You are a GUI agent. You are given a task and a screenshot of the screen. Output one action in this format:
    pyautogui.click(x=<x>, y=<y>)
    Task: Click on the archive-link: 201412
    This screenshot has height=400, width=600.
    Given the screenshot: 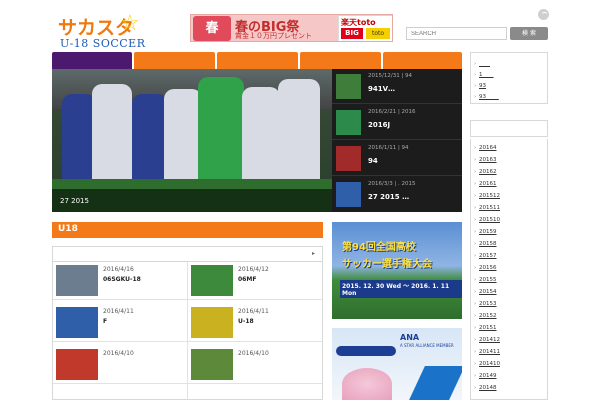 What is the action you would take?
    pyautogui.click(x=487, y=340)
    